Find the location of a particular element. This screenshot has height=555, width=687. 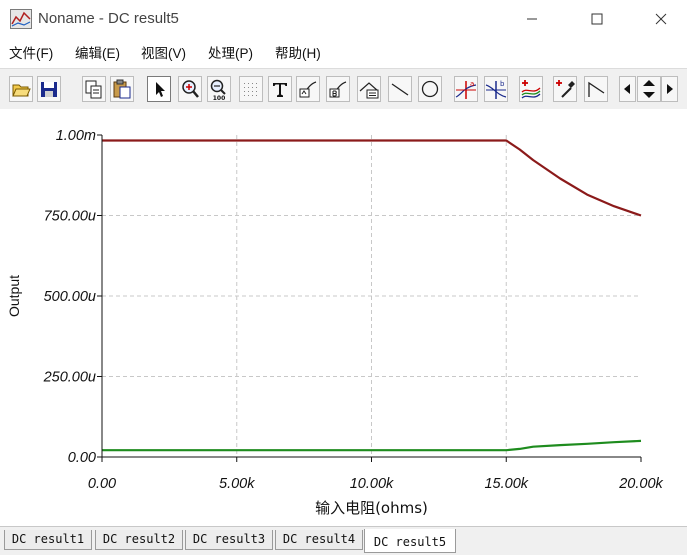

minimize-button is located at coordinates (532, 19).